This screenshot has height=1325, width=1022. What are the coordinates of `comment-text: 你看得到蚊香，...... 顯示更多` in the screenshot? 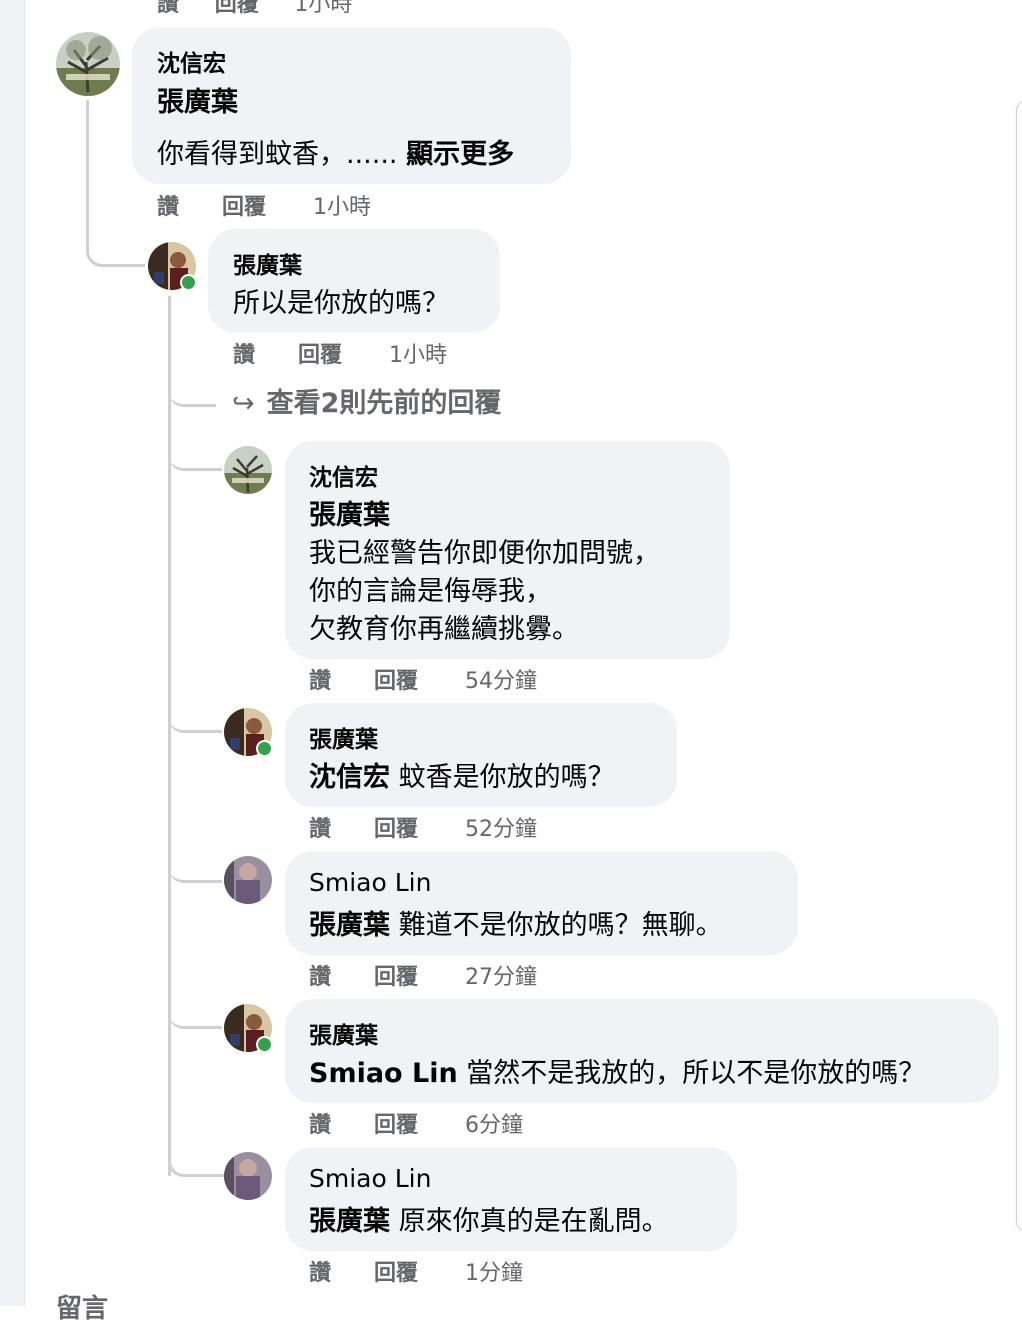 It's located at (335, 151).